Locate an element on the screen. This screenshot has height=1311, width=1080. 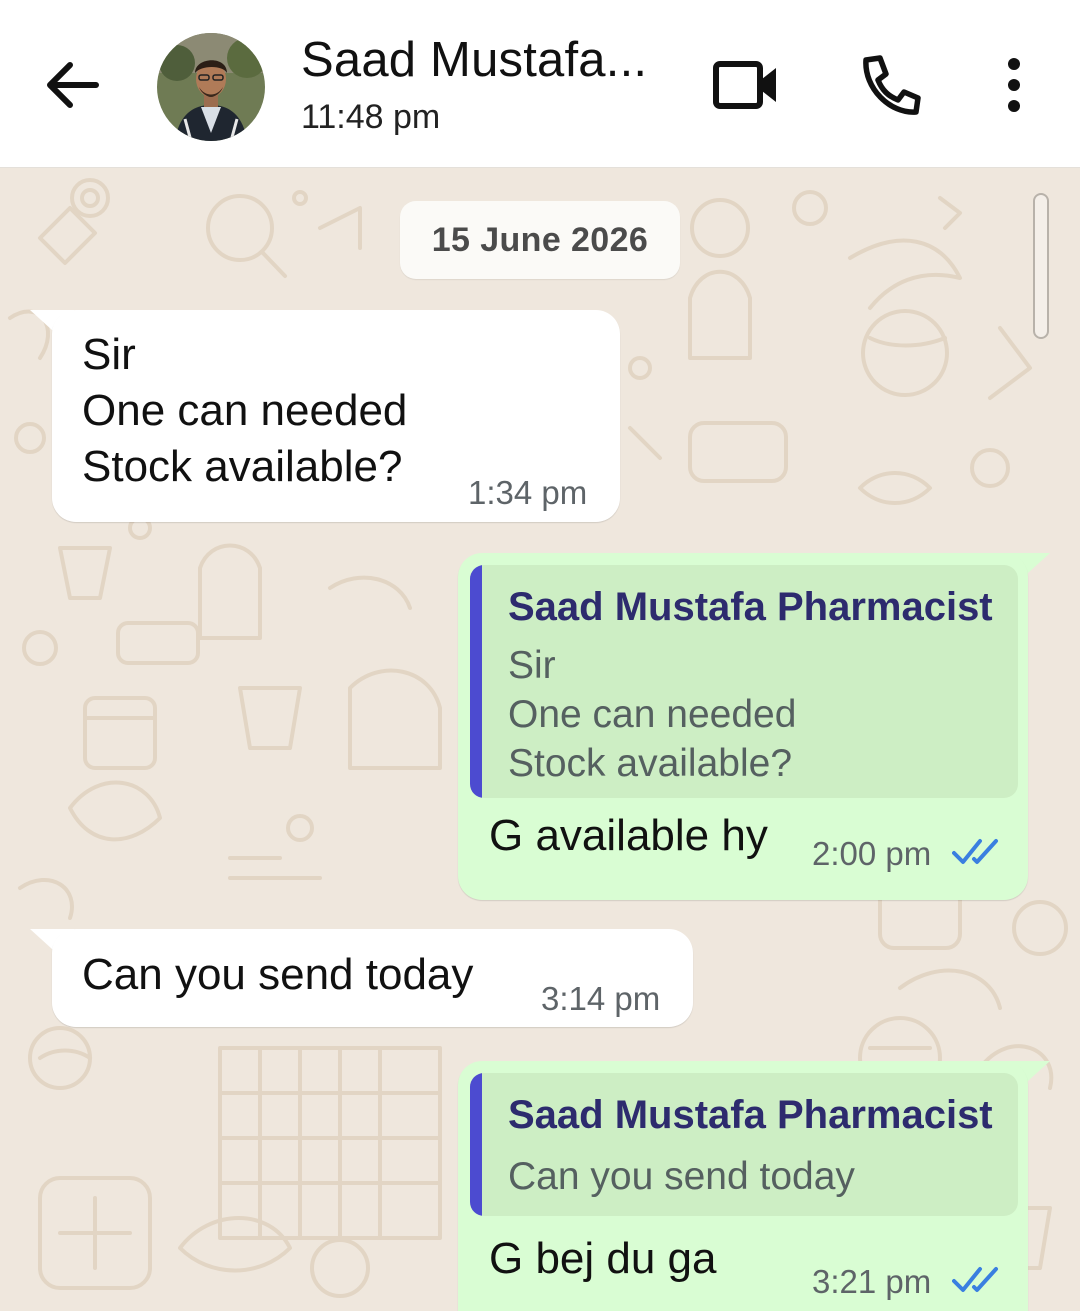
message-text: Sir One can needed Stock available? is located at coordinates (245, 410).